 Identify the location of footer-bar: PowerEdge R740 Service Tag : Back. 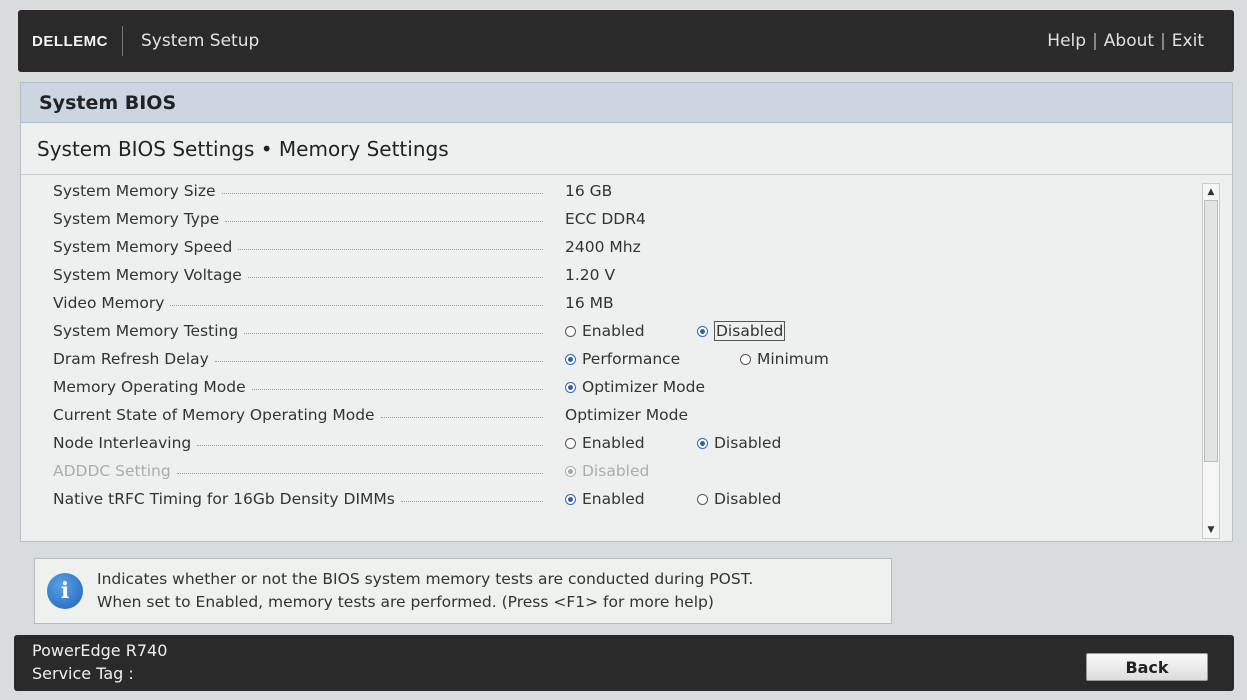
(624, 663).